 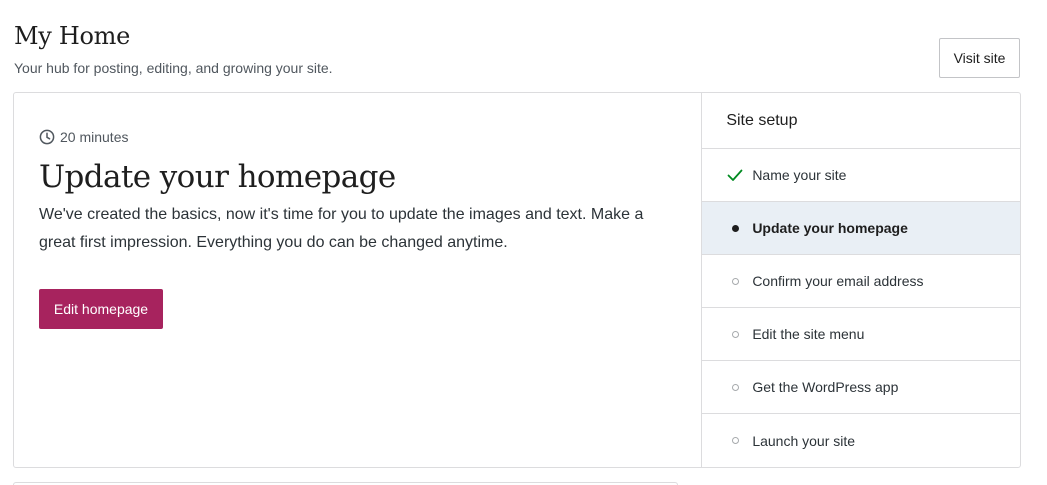 What do you see at coordinates (72, 36) in the screenshot?
I see `page-title: My Home` at bounding box center [72, 36].